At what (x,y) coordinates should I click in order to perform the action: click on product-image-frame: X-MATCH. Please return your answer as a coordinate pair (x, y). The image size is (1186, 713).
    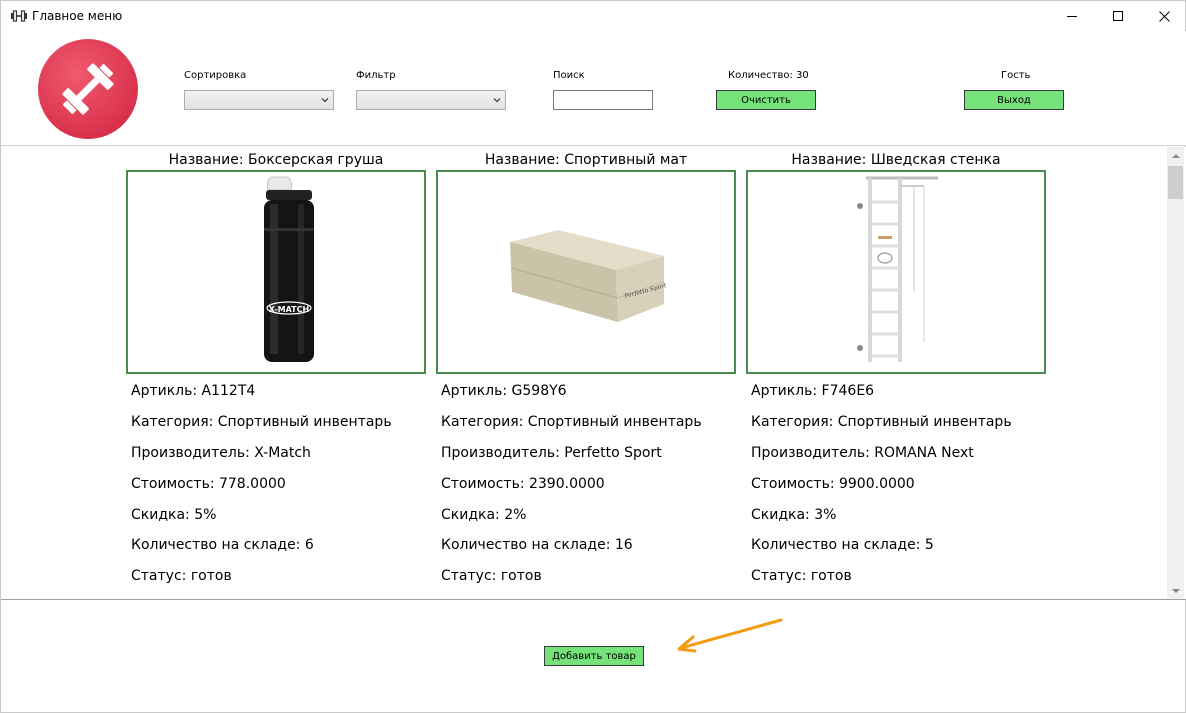
    Looking at the image, I should click on (276, 272).